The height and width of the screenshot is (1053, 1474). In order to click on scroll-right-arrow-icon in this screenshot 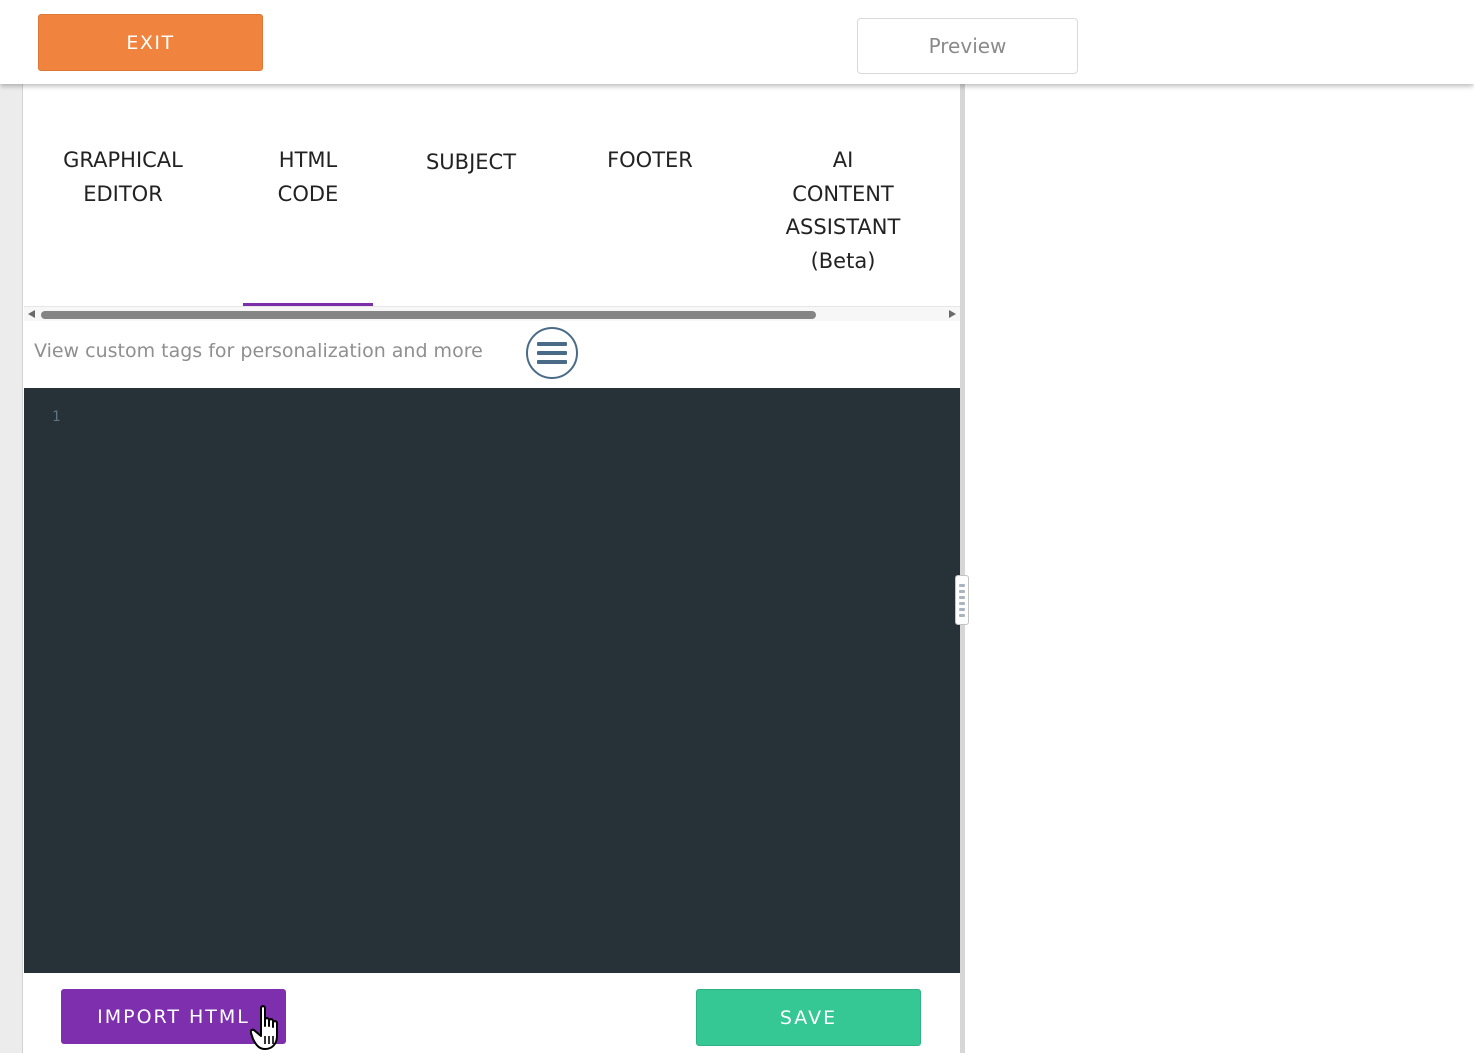, I will do `click(952, 314)`.